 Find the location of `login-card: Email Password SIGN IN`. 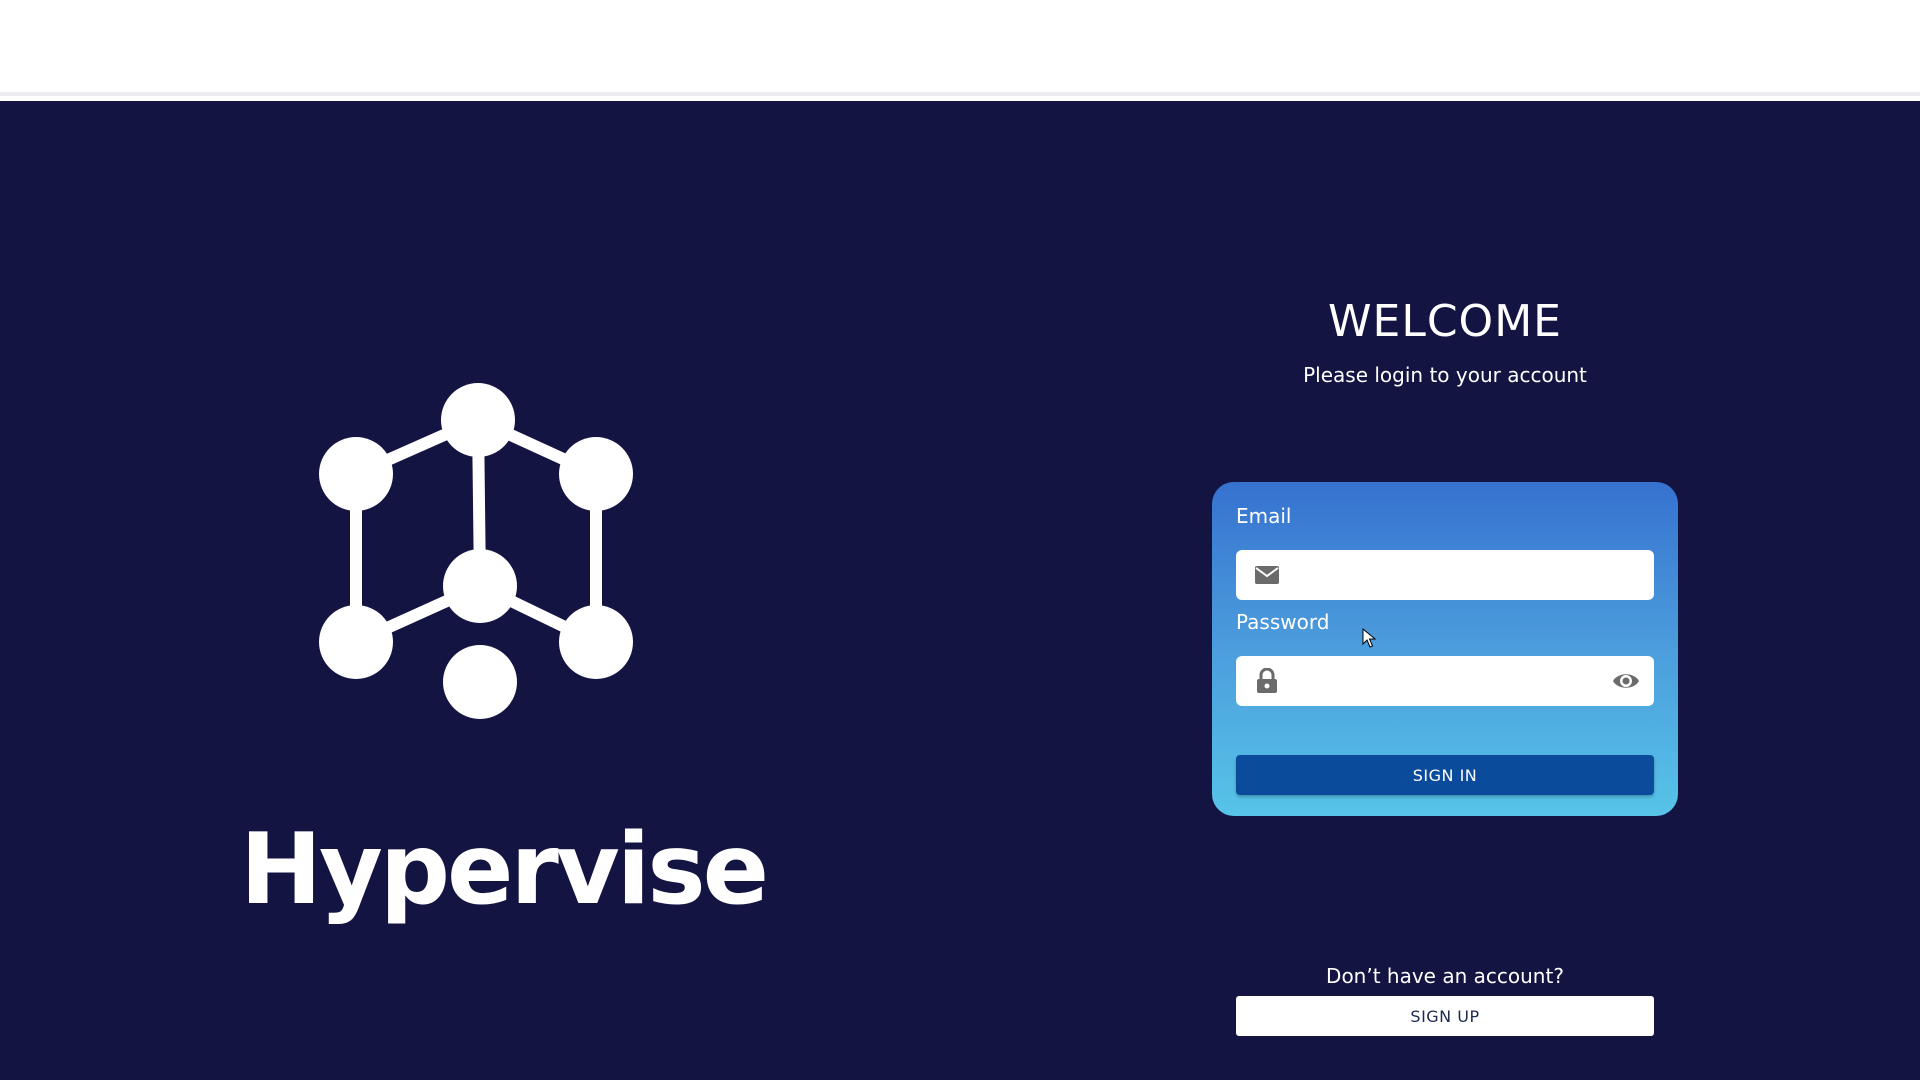

login-card: Email Password SIGN IN is located at coordinates (1445, 649).